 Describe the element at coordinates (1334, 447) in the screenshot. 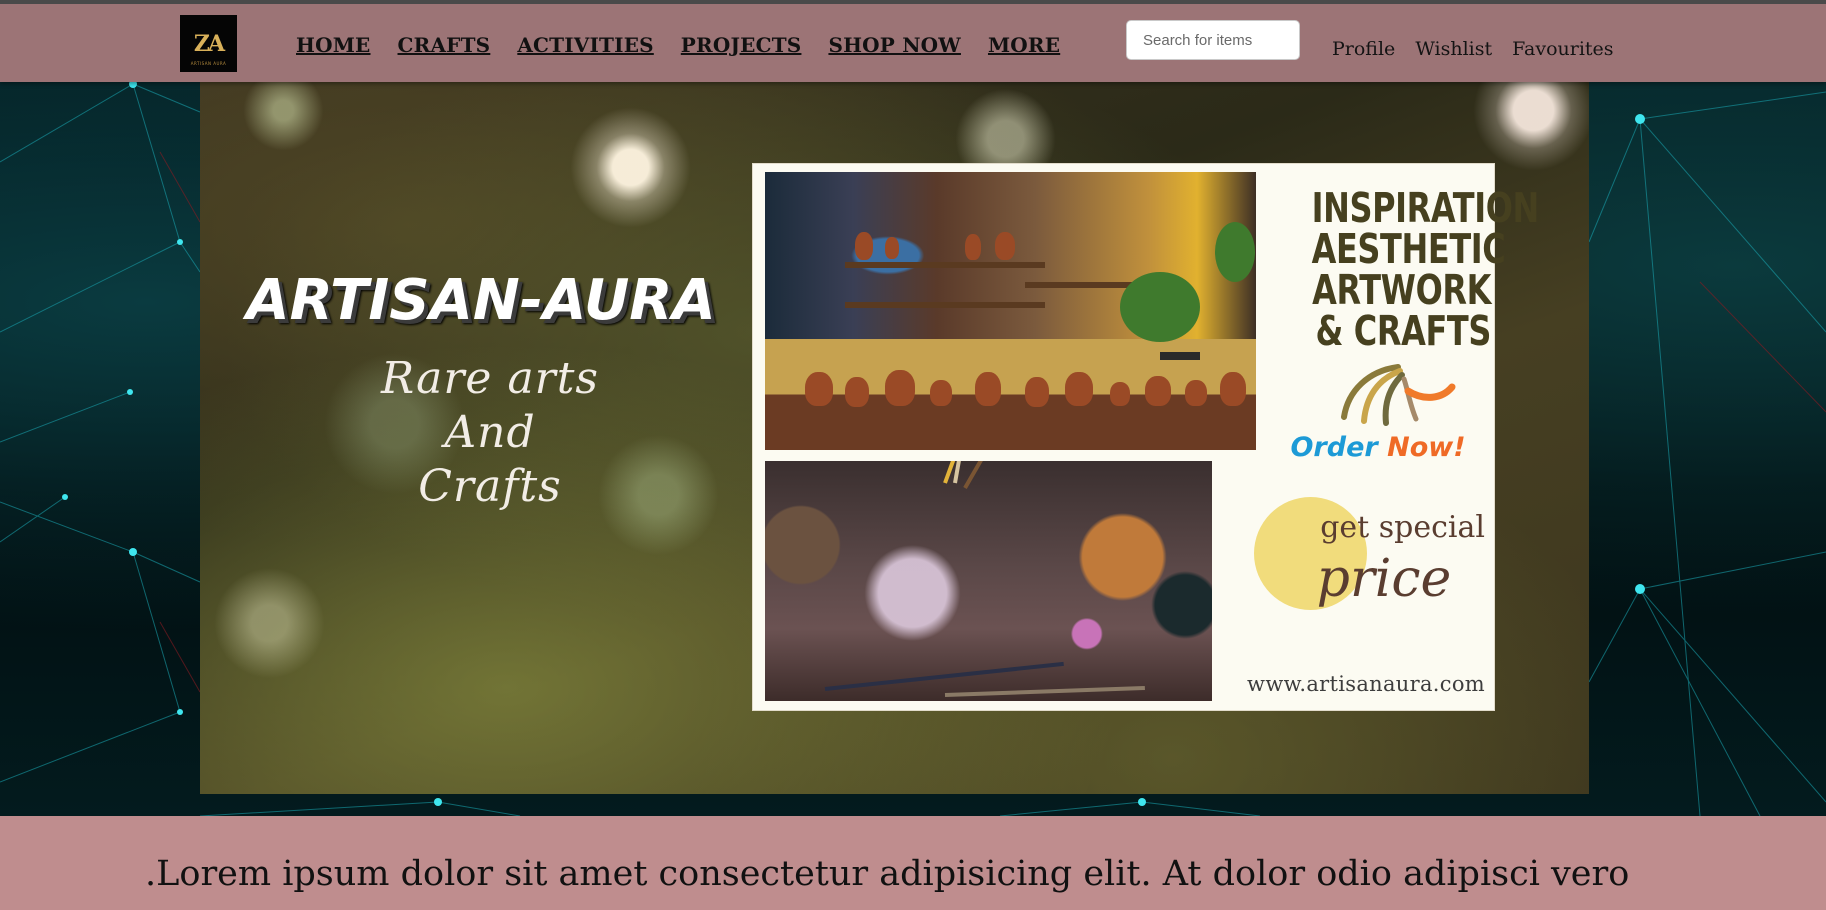

I see `order-now-part1: Order` at that location.